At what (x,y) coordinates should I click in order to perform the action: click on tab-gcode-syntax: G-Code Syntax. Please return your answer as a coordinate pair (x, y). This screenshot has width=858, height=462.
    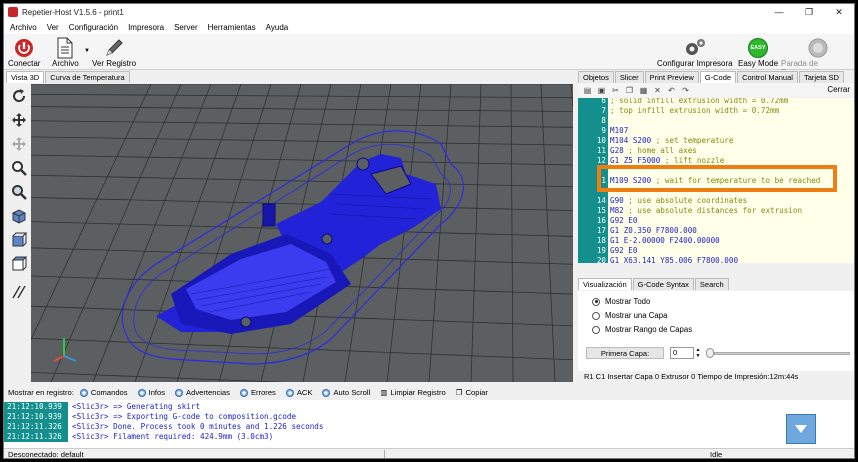
    Looking at the image, I should click on (663, 284).